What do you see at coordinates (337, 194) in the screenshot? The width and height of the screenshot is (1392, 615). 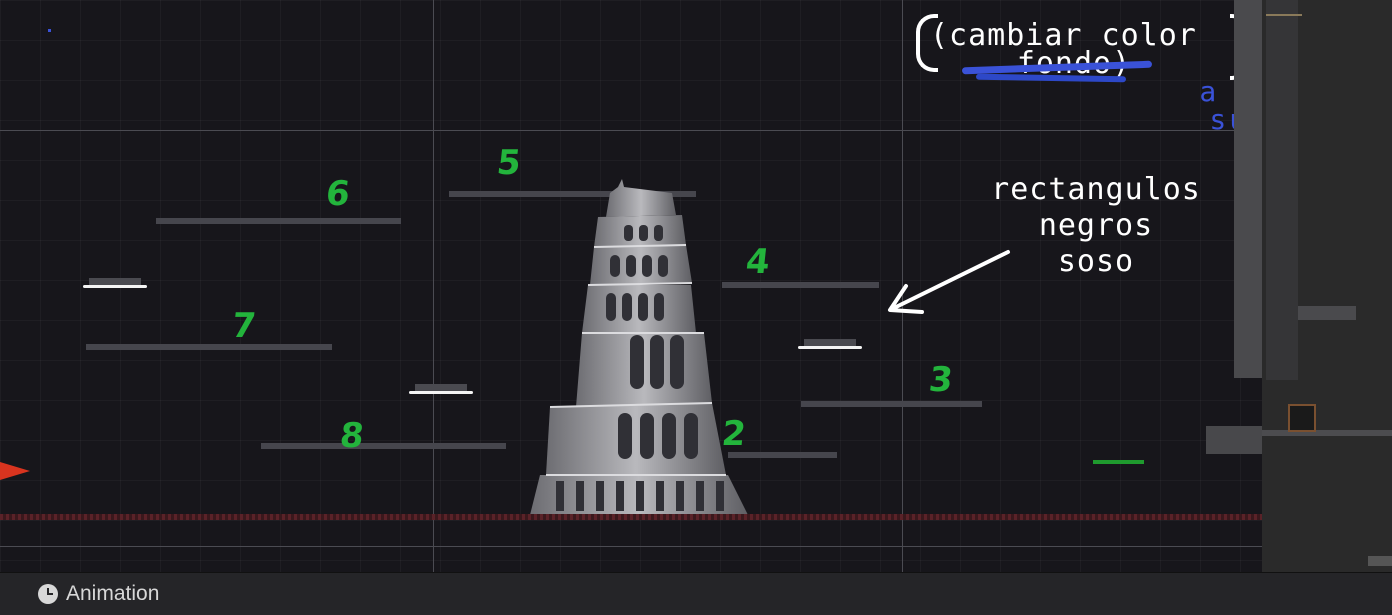 I see `number-6: 6` at bounding box center [337, 194].